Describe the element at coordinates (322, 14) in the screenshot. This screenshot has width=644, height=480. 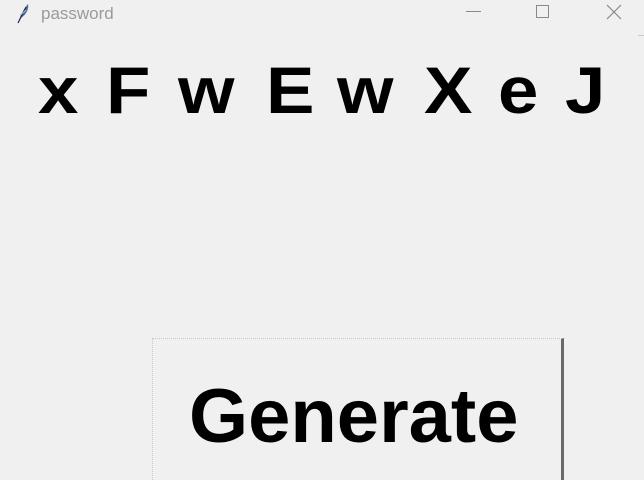
I see `title-bar: password` at that location.